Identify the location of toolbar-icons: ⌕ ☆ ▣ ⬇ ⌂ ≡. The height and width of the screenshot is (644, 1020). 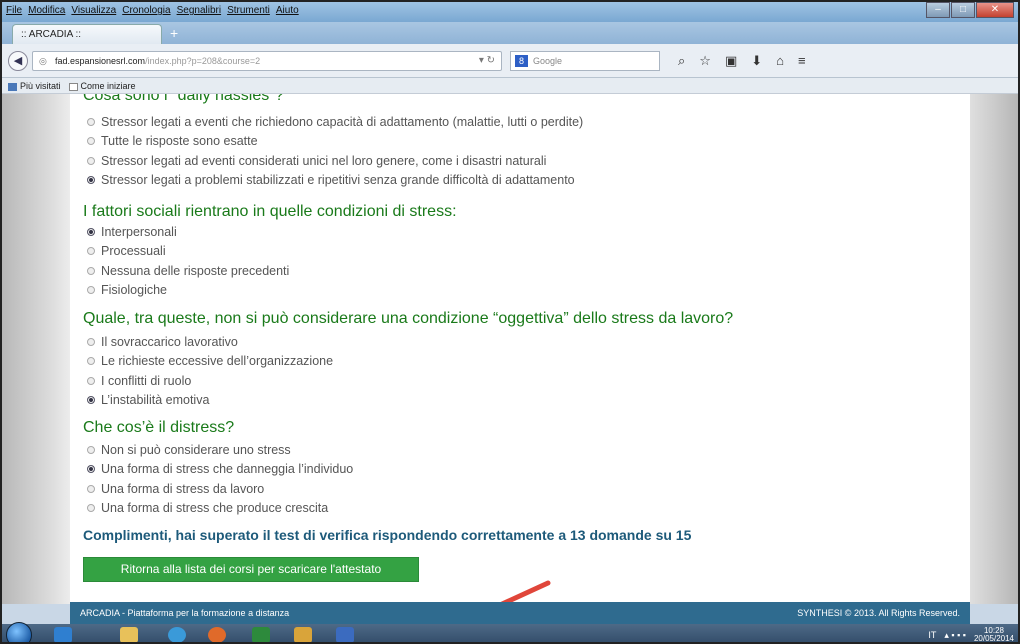
(742, 61).